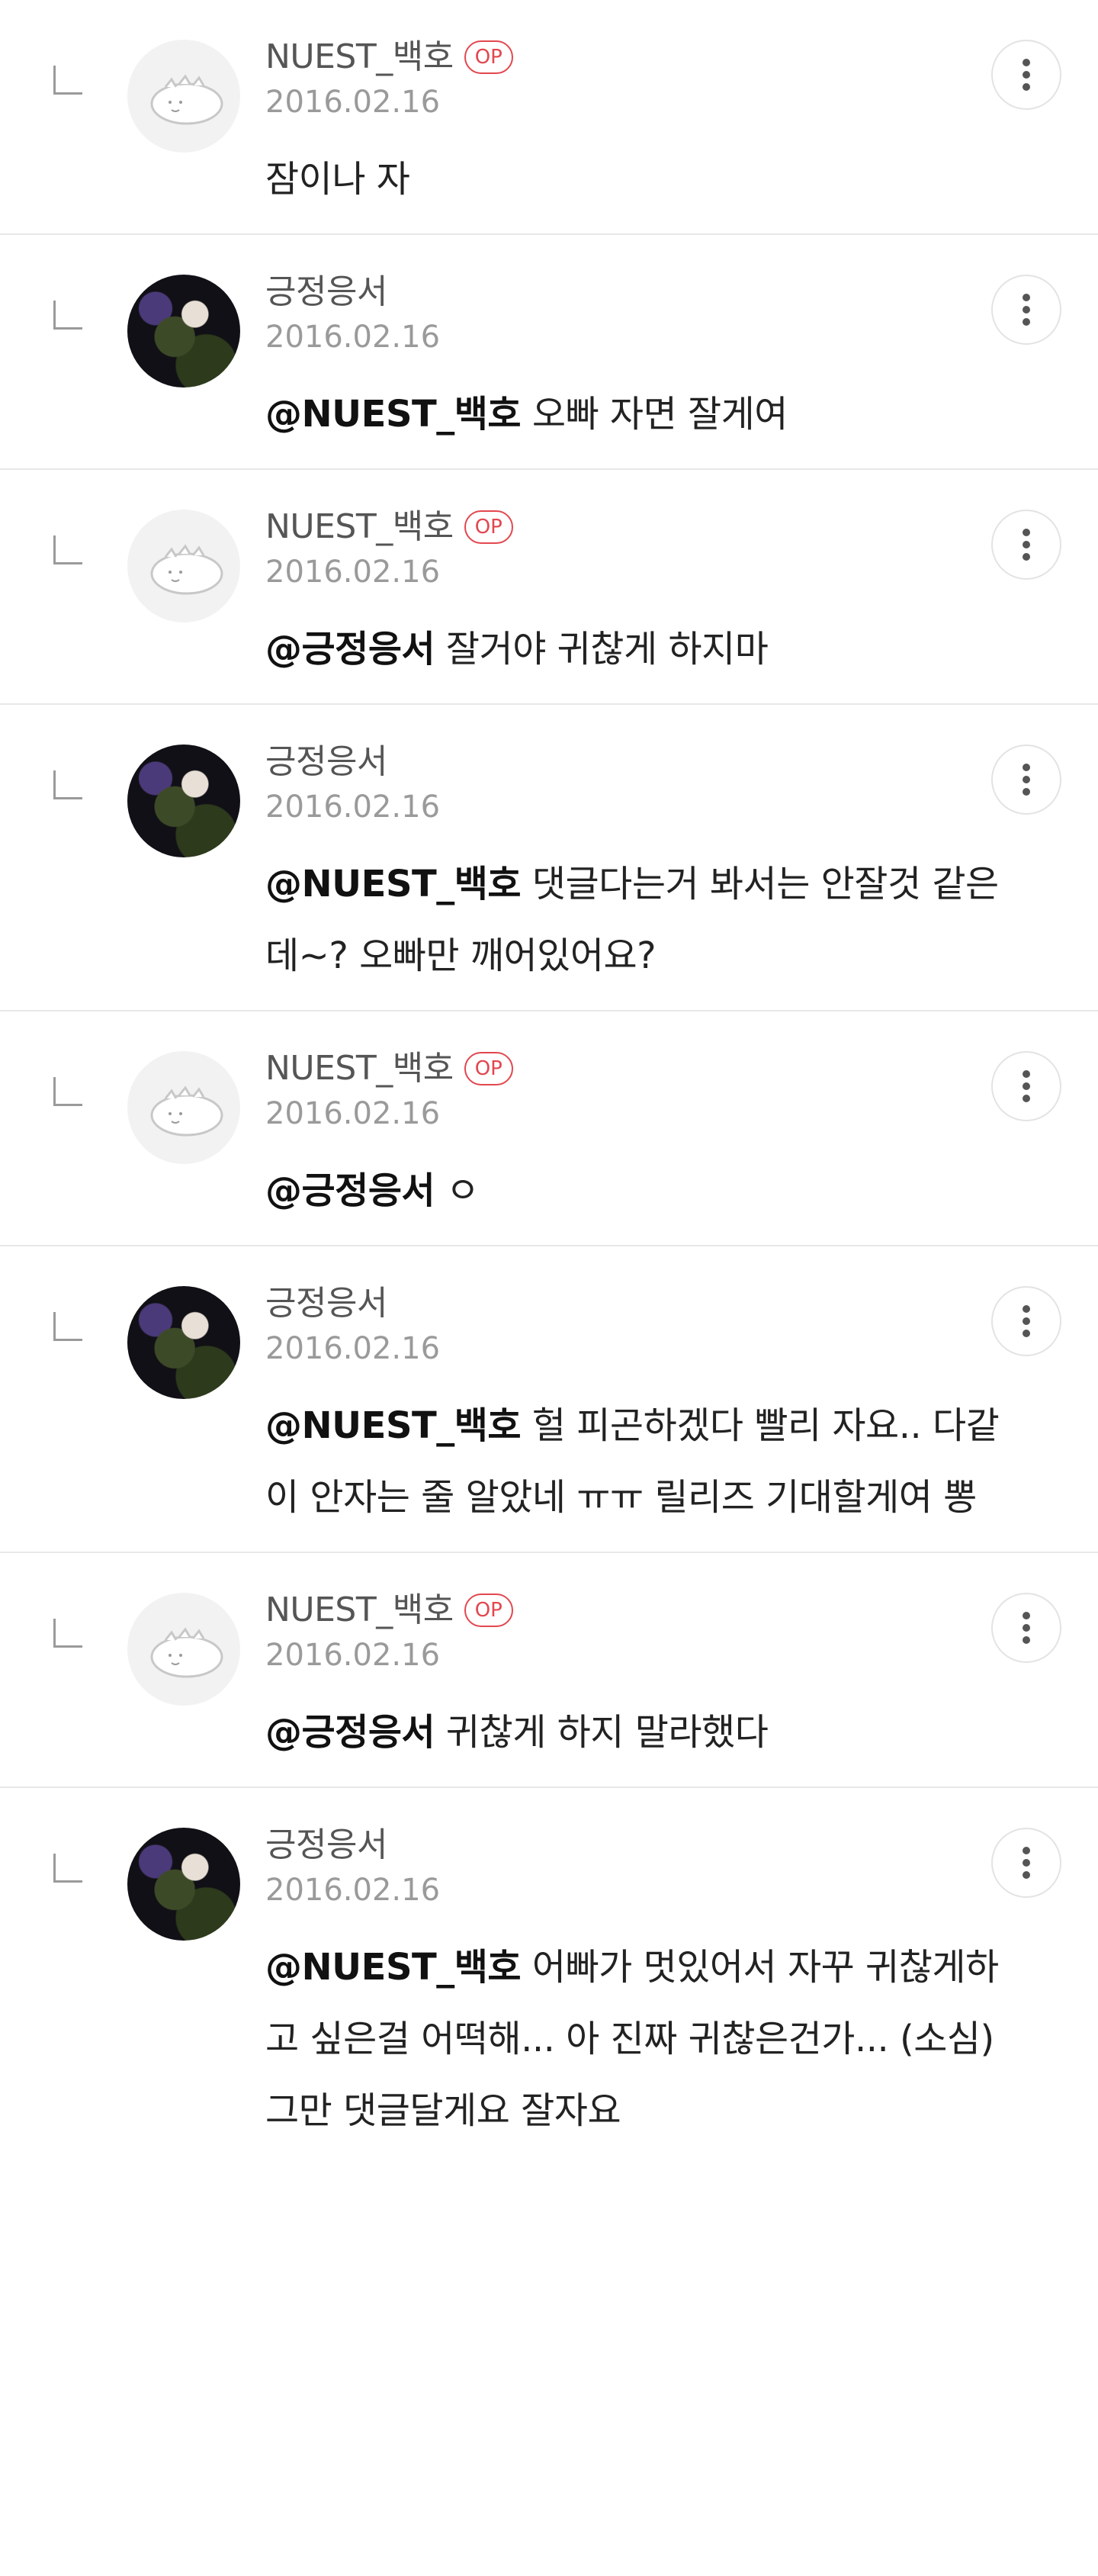 The image size is (1098, 2576). I want to click on comment-text: @긍정응서 잘거야 귀찮게 하지마, so click(635, 658).